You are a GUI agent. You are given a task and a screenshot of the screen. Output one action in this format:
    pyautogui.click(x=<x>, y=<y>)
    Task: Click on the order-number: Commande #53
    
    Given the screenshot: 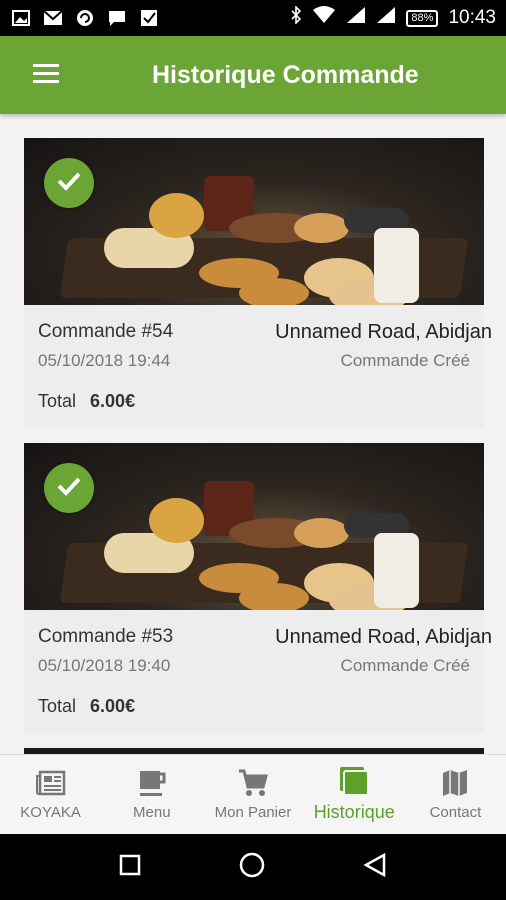 What is the action you would take?
    pyautogui.click(x=106, y=636)
    